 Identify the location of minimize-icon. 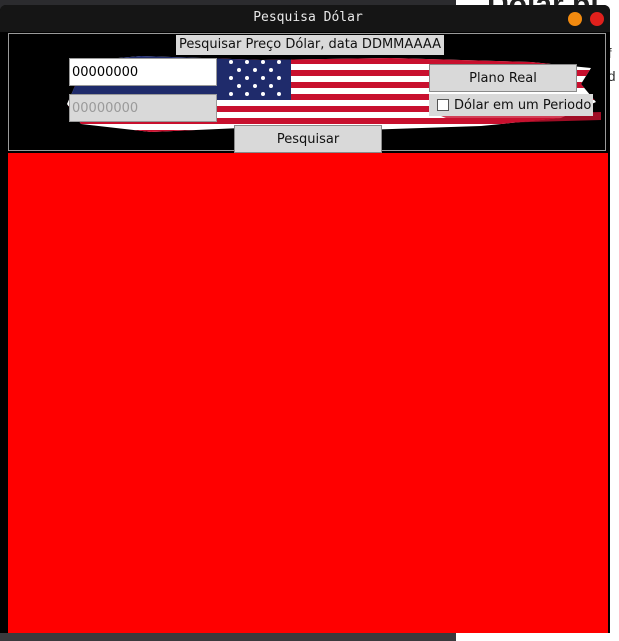
(575, 19).